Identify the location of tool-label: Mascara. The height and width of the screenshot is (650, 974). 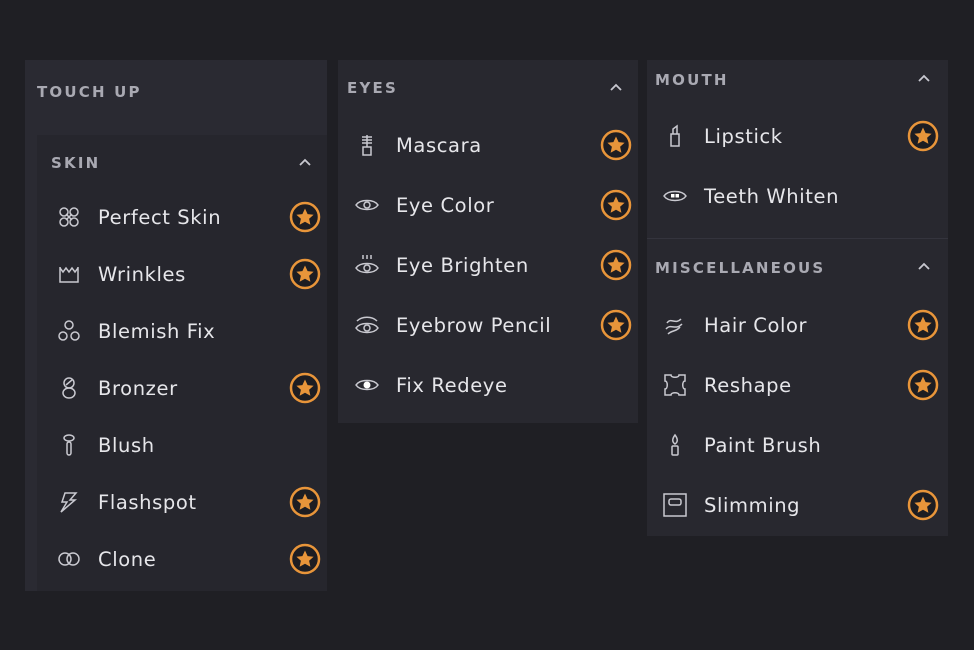
(439, 145).